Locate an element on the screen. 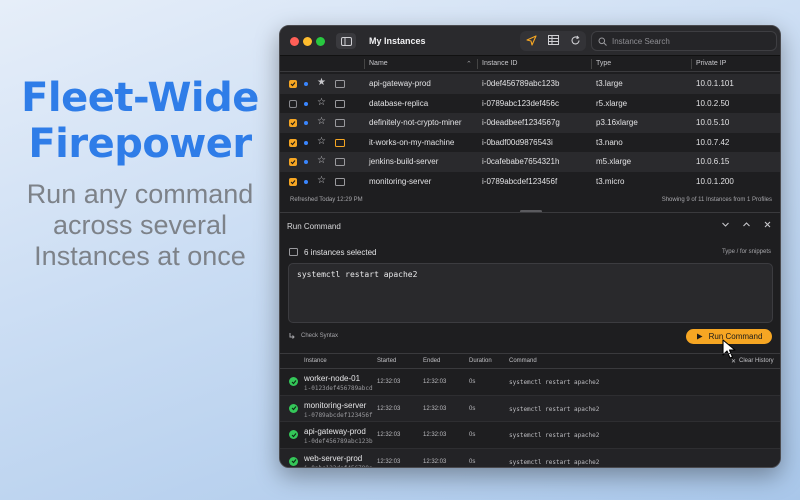 This screenshot has height=500, width=800. check-syntax-icon is located at coordinates (292, 336).